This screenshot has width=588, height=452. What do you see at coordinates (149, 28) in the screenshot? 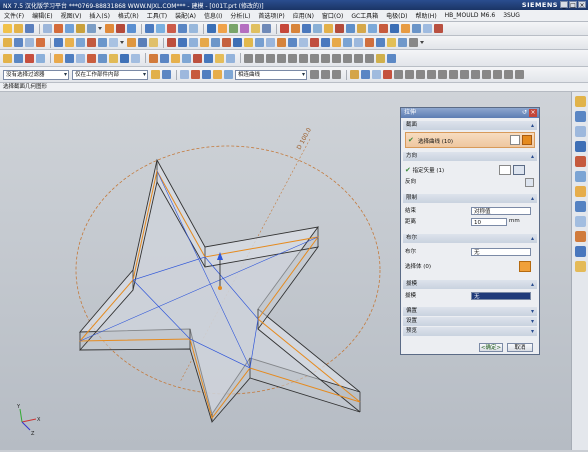
I see `edge-blend-icon` at bounding box center [149, 28].